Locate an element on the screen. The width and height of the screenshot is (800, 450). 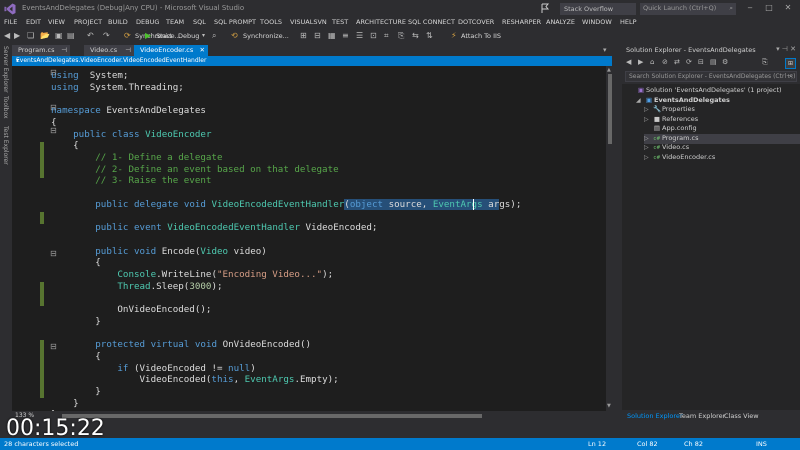
toolbar-icon-3: ▦ is located at coordinates (332, 36).